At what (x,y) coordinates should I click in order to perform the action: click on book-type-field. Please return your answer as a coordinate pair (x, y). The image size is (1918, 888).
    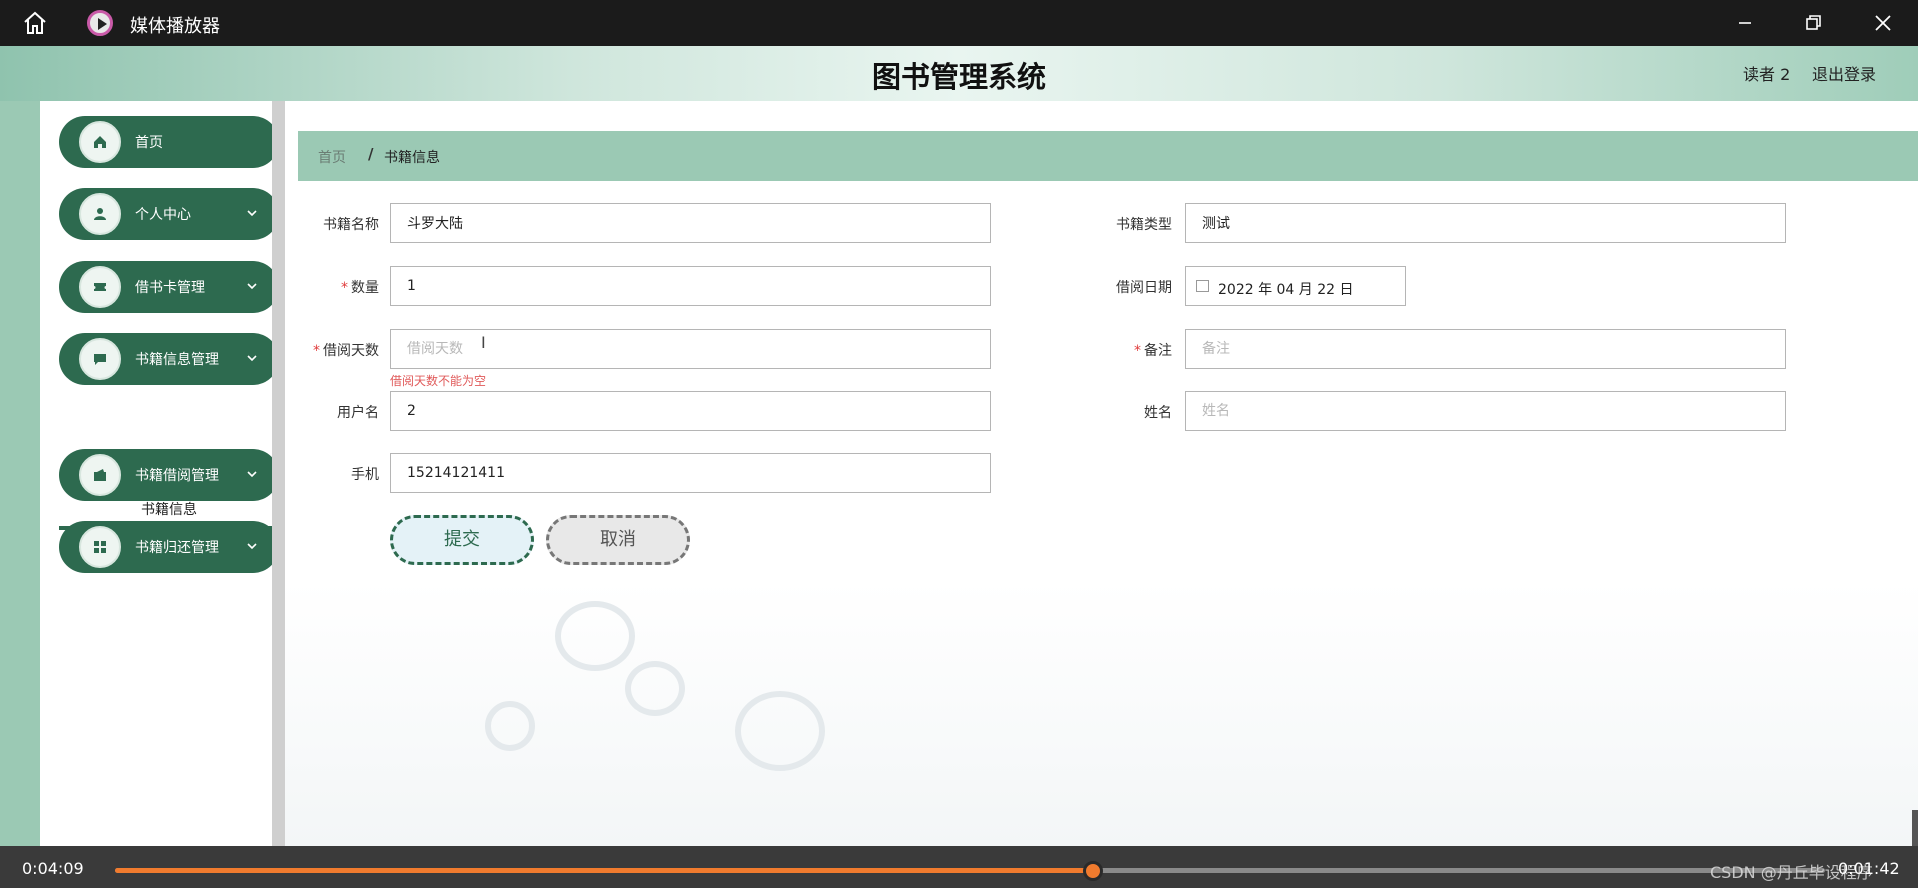
    Looking at the image, I should click on (1485, 223).